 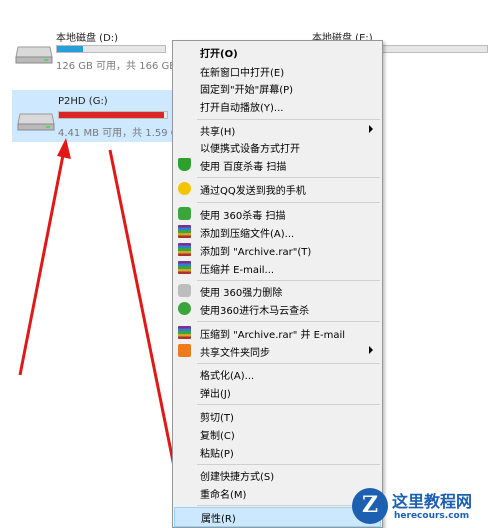 What do you see at coordinates (247, 90) in the screenshot?
I see `menu-item-label: 固定到"开始"屏幕(P)` at bounding box center [247, 90].